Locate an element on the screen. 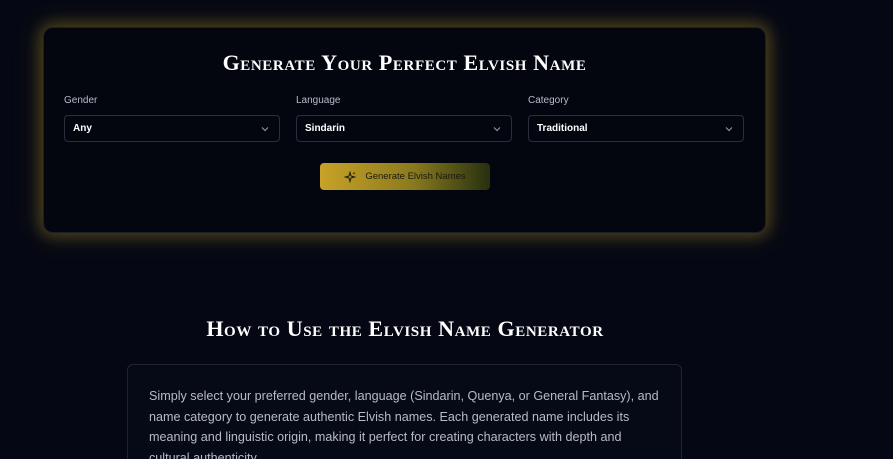 This screenshot has width=893, height=459. generate-names-button: Generate Elvish Names is located at coordinates (405, 176).